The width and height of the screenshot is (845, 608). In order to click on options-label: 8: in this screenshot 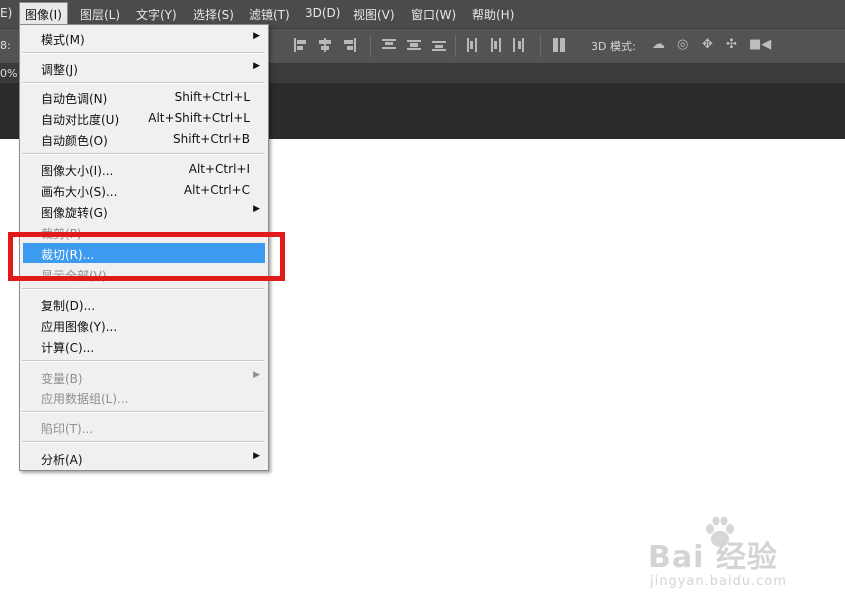, I will do `click(5, 45)`.